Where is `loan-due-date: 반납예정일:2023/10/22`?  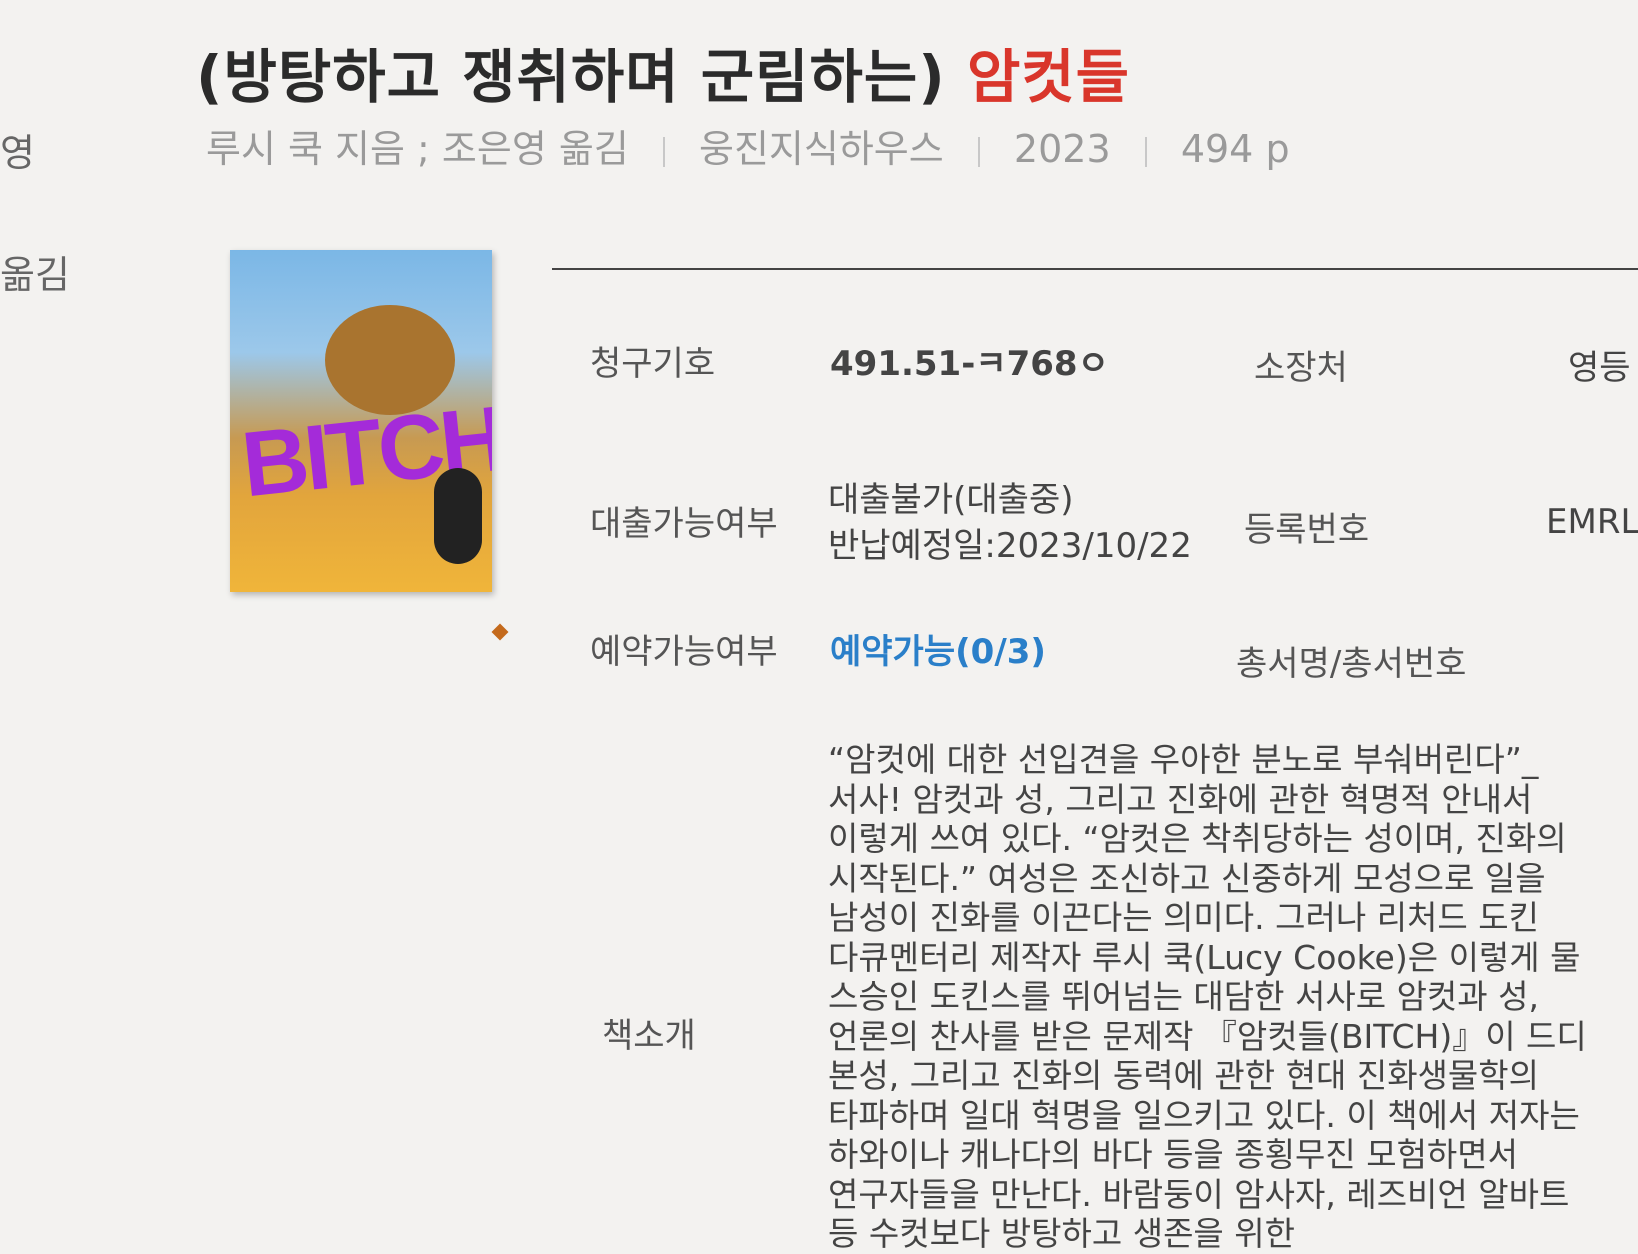
loan-due-date: 반납예정일:2023/10/22 is located at coordinates (1010, 546).